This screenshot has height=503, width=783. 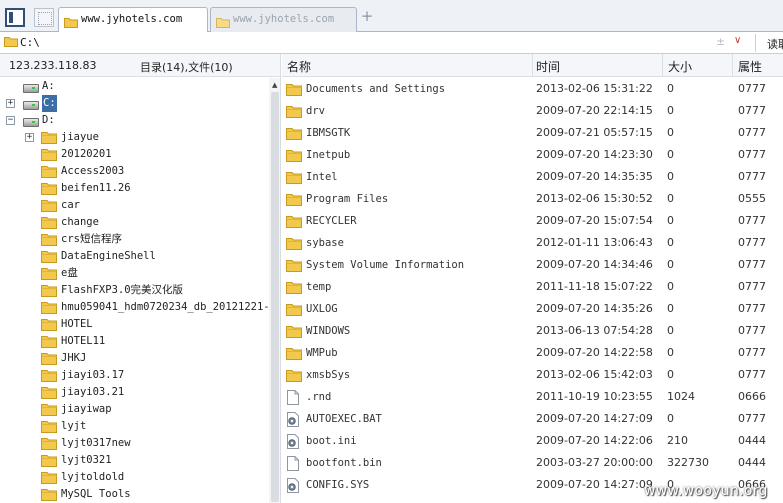 I want to click on tree-folder: hmu059041_hdm0720234_db_20121221-19, so click(x=134, y=307).